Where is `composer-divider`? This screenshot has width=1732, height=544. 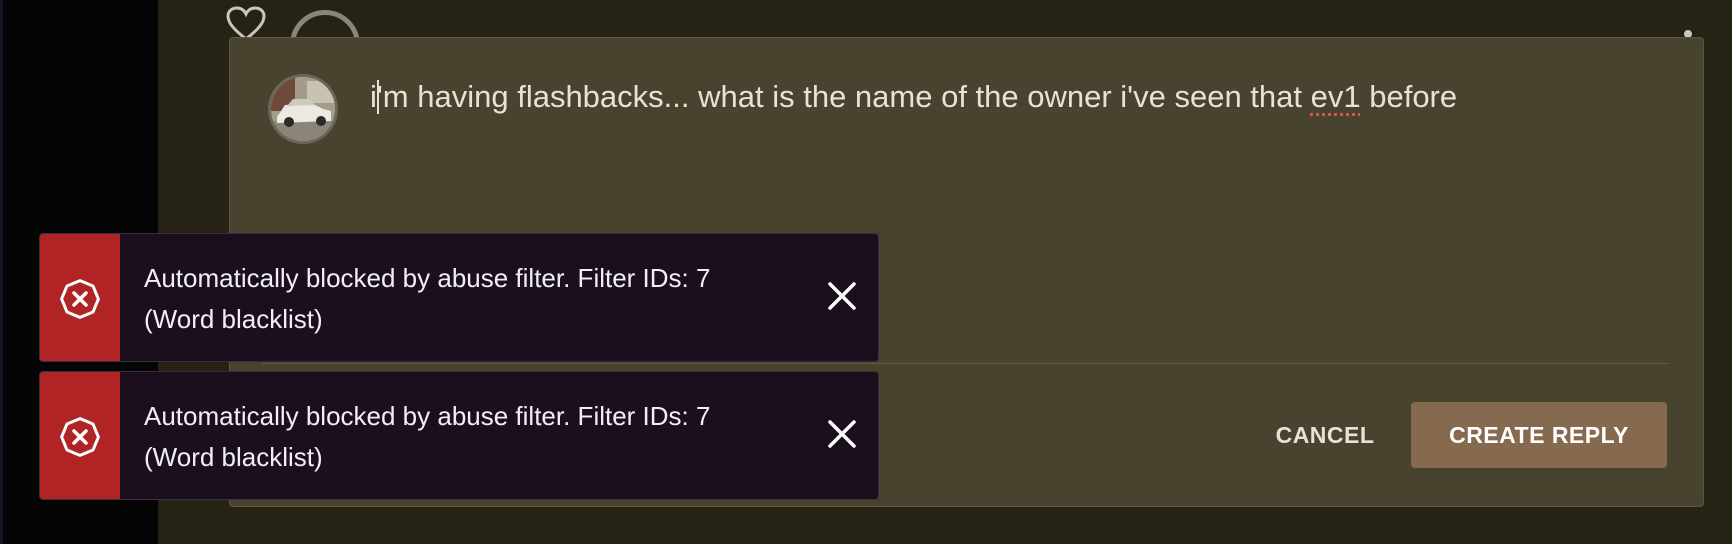 composer-divider is located at coordinates (965, 363).